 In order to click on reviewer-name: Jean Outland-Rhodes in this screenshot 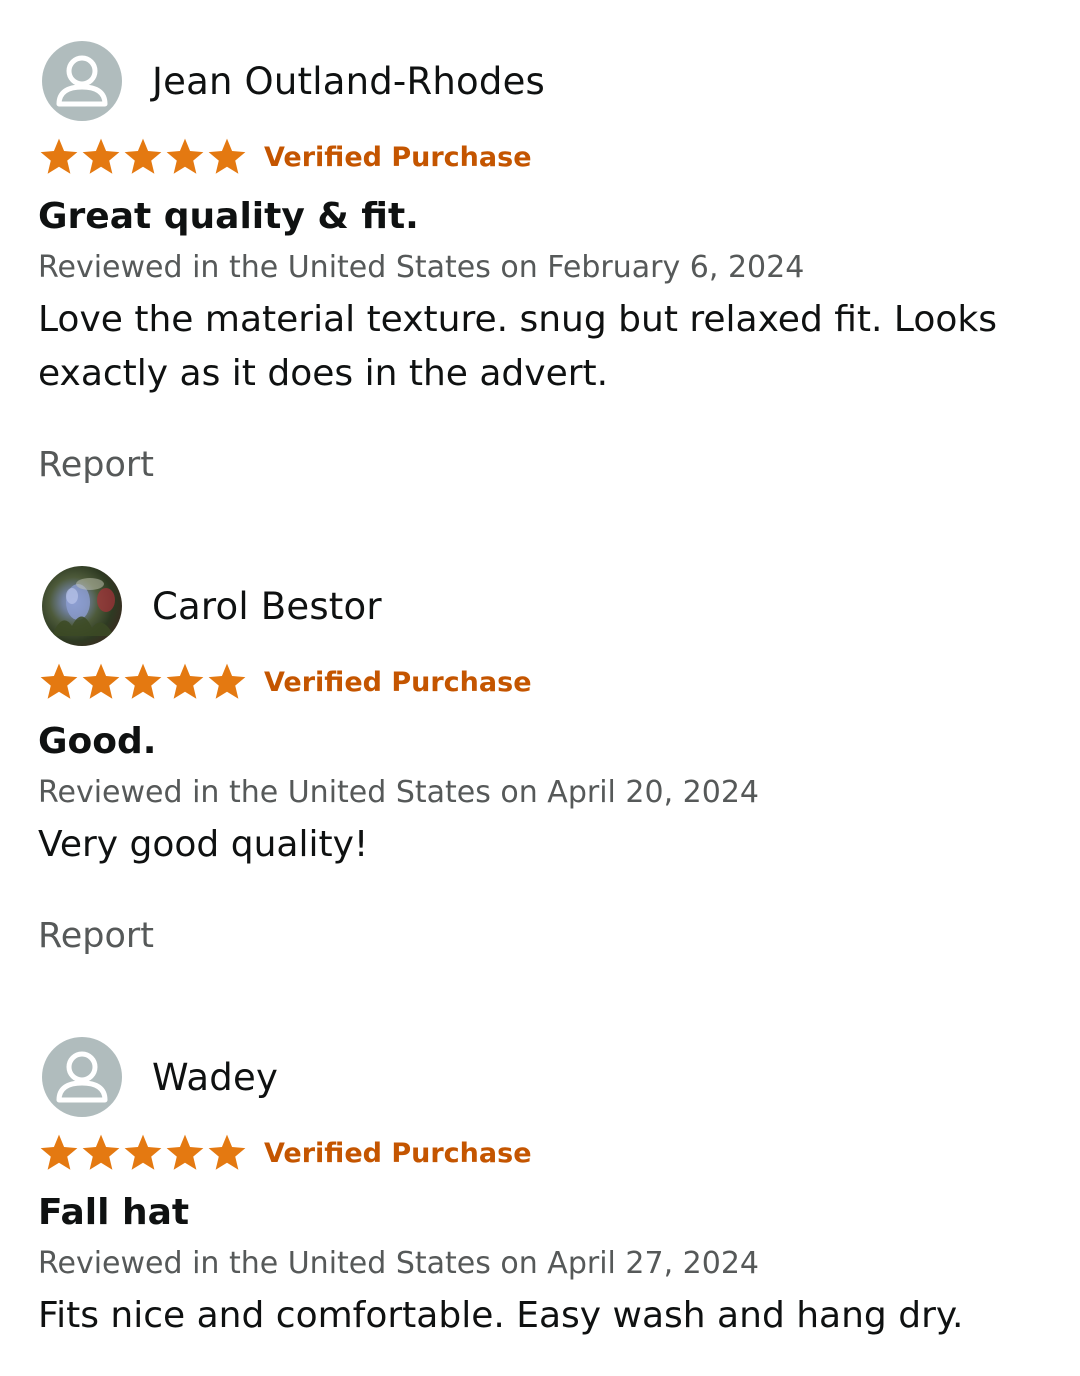, I will do `click(349, 81)`.